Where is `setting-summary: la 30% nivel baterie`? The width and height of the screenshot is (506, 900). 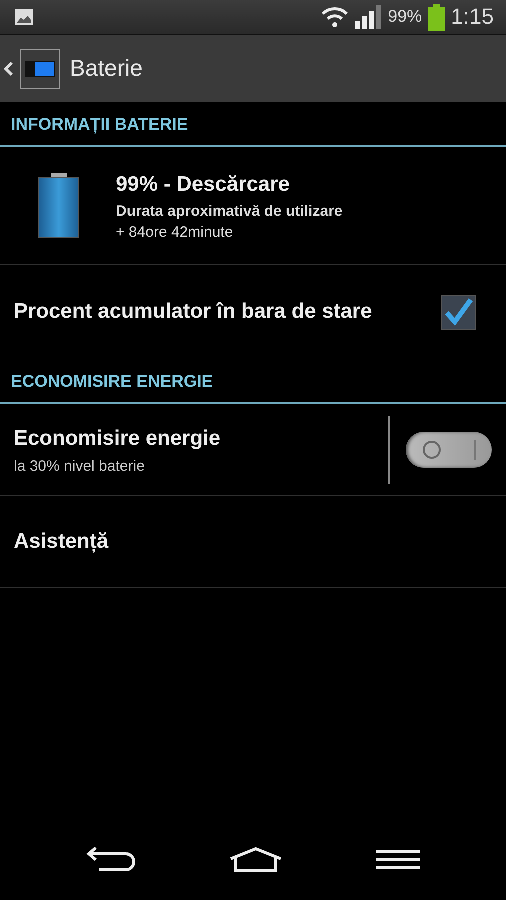 setting-summary: la 30% nivel baterie is located at coordinates (80, 466).